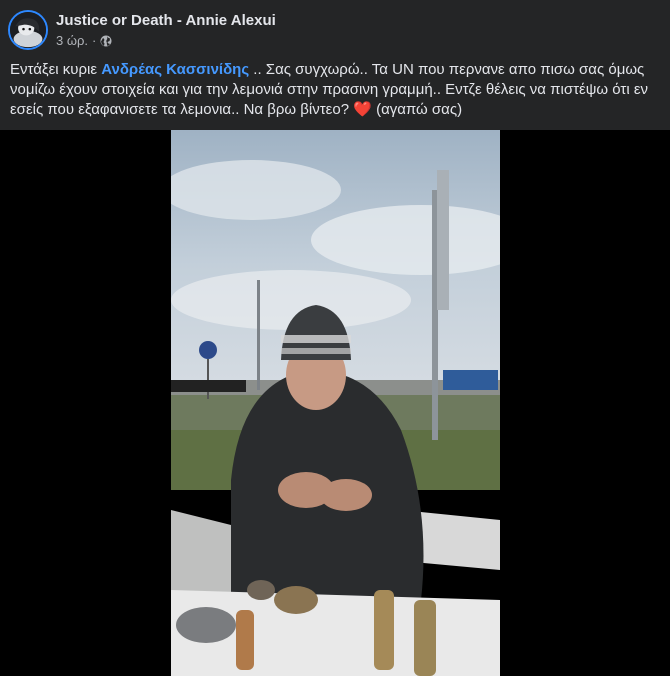  What do you see at coordinates (417, 109) in the screenshot?
I see `post-text-end: (αγαπώ σας)` at bounding box center [417, 109].